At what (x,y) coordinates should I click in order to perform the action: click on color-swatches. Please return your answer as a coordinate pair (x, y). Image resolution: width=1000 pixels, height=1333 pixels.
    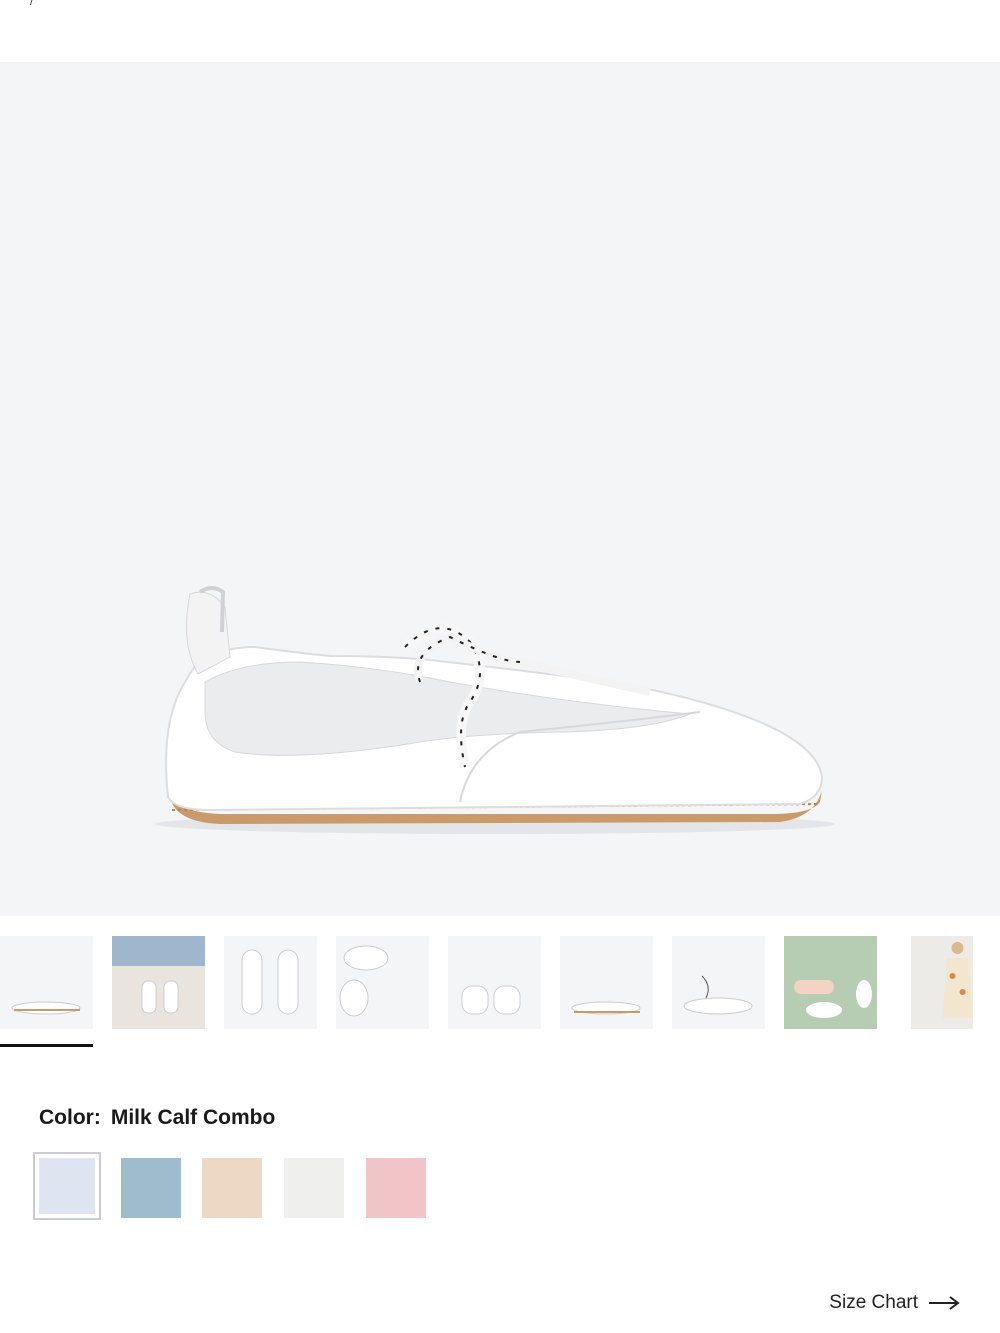
    Looking at the image, I should click on (243, 1187).